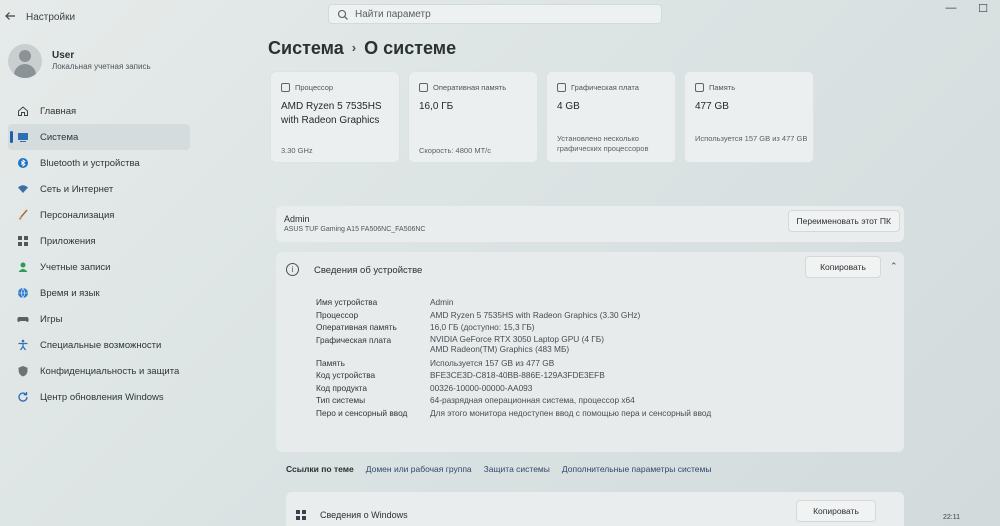 Image resolution: width=1000 pixels, height=526 pixels. What do you see at coordinates (983, 8) in the screenshot?
I see `maximize-icon: ☐` at bounding box center [983, 8].